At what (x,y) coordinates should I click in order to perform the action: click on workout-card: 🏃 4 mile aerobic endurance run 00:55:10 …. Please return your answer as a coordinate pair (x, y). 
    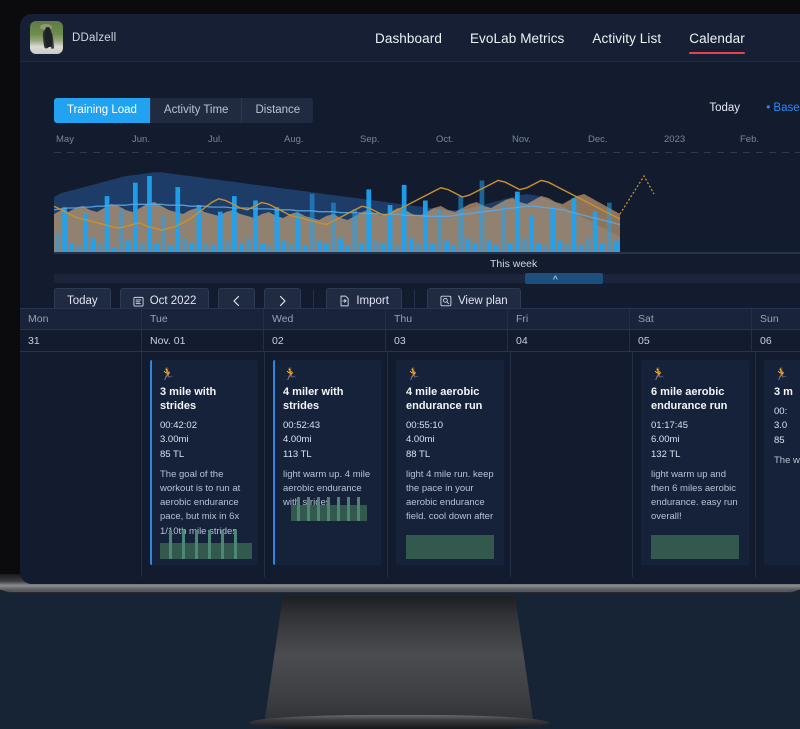
    Looking at the image, I should click on (450, 462).